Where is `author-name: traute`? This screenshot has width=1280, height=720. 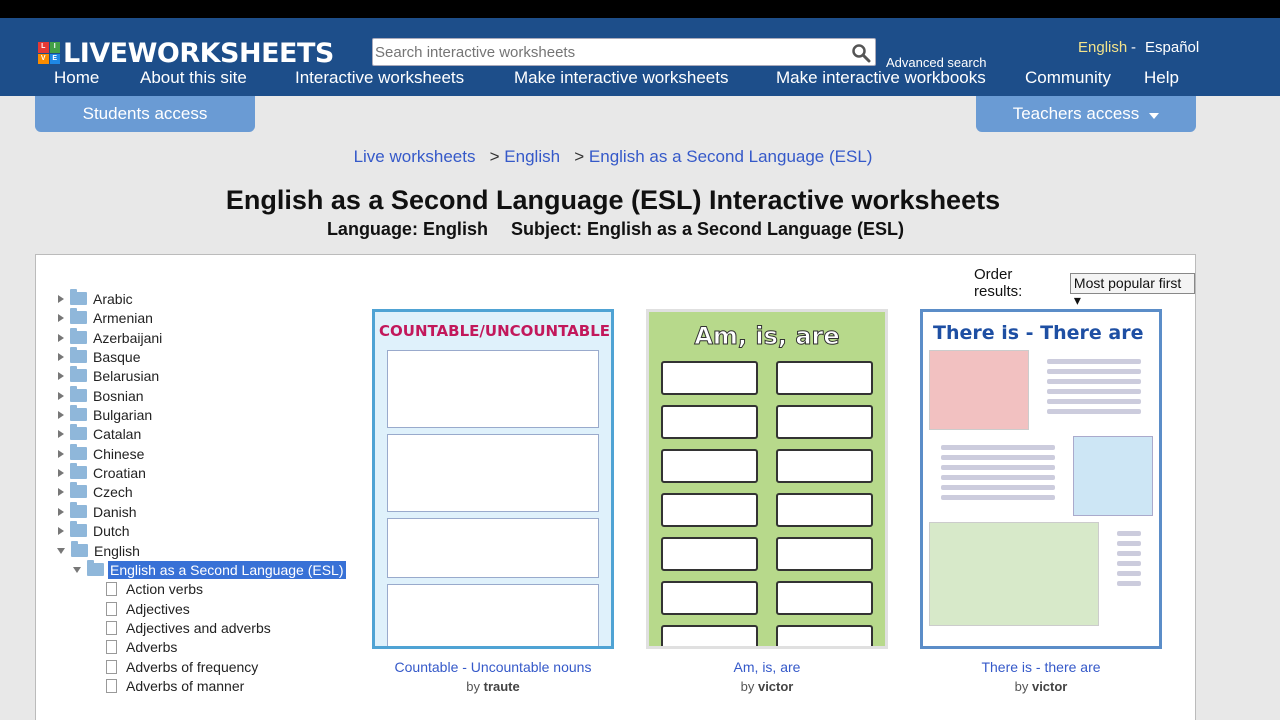
author-name: traute is located at coordinates (502, 686).